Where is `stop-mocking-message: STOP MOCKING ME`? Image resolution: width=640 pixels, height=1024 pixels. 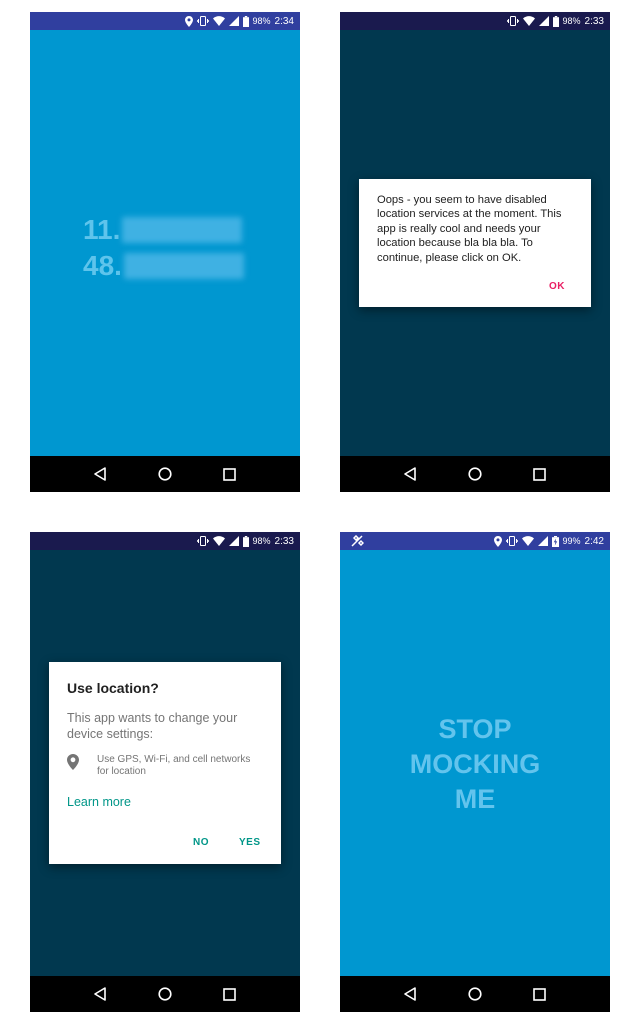 stop-mocking-message: STOP MOCKING ME is located at coordinates (475, 764).